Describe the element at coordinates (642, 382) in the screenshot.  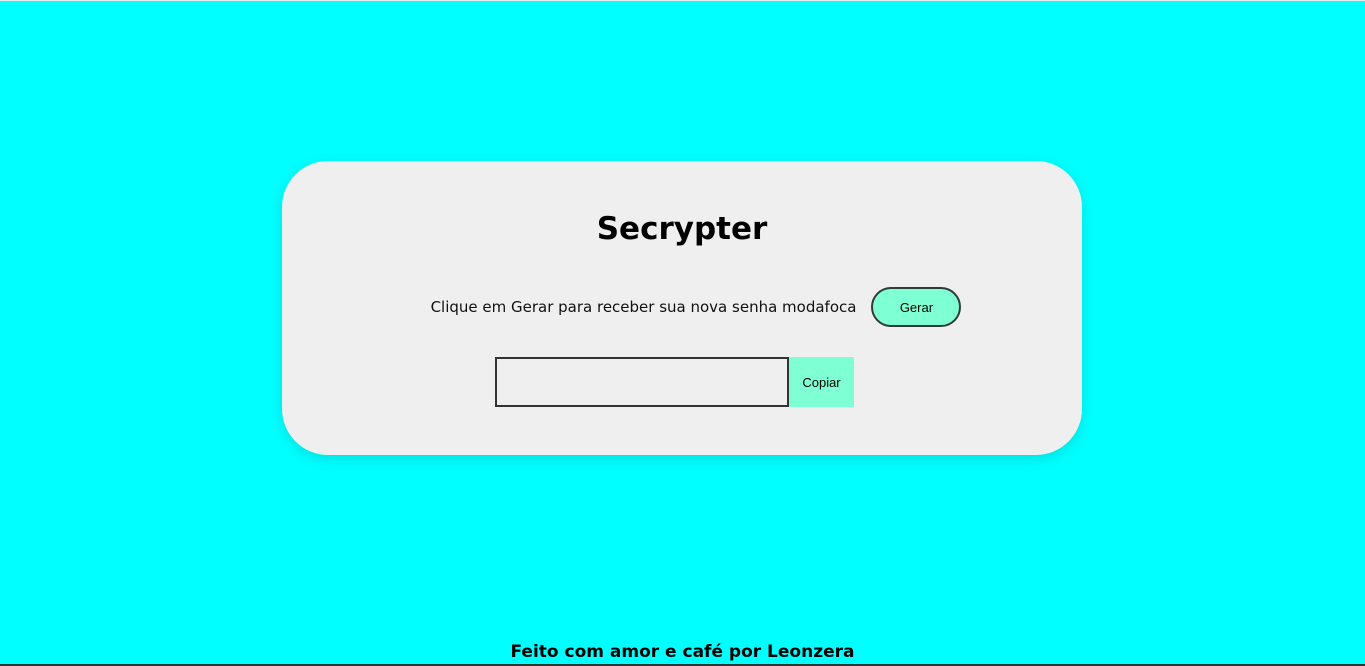
I see `password-field` at that location.